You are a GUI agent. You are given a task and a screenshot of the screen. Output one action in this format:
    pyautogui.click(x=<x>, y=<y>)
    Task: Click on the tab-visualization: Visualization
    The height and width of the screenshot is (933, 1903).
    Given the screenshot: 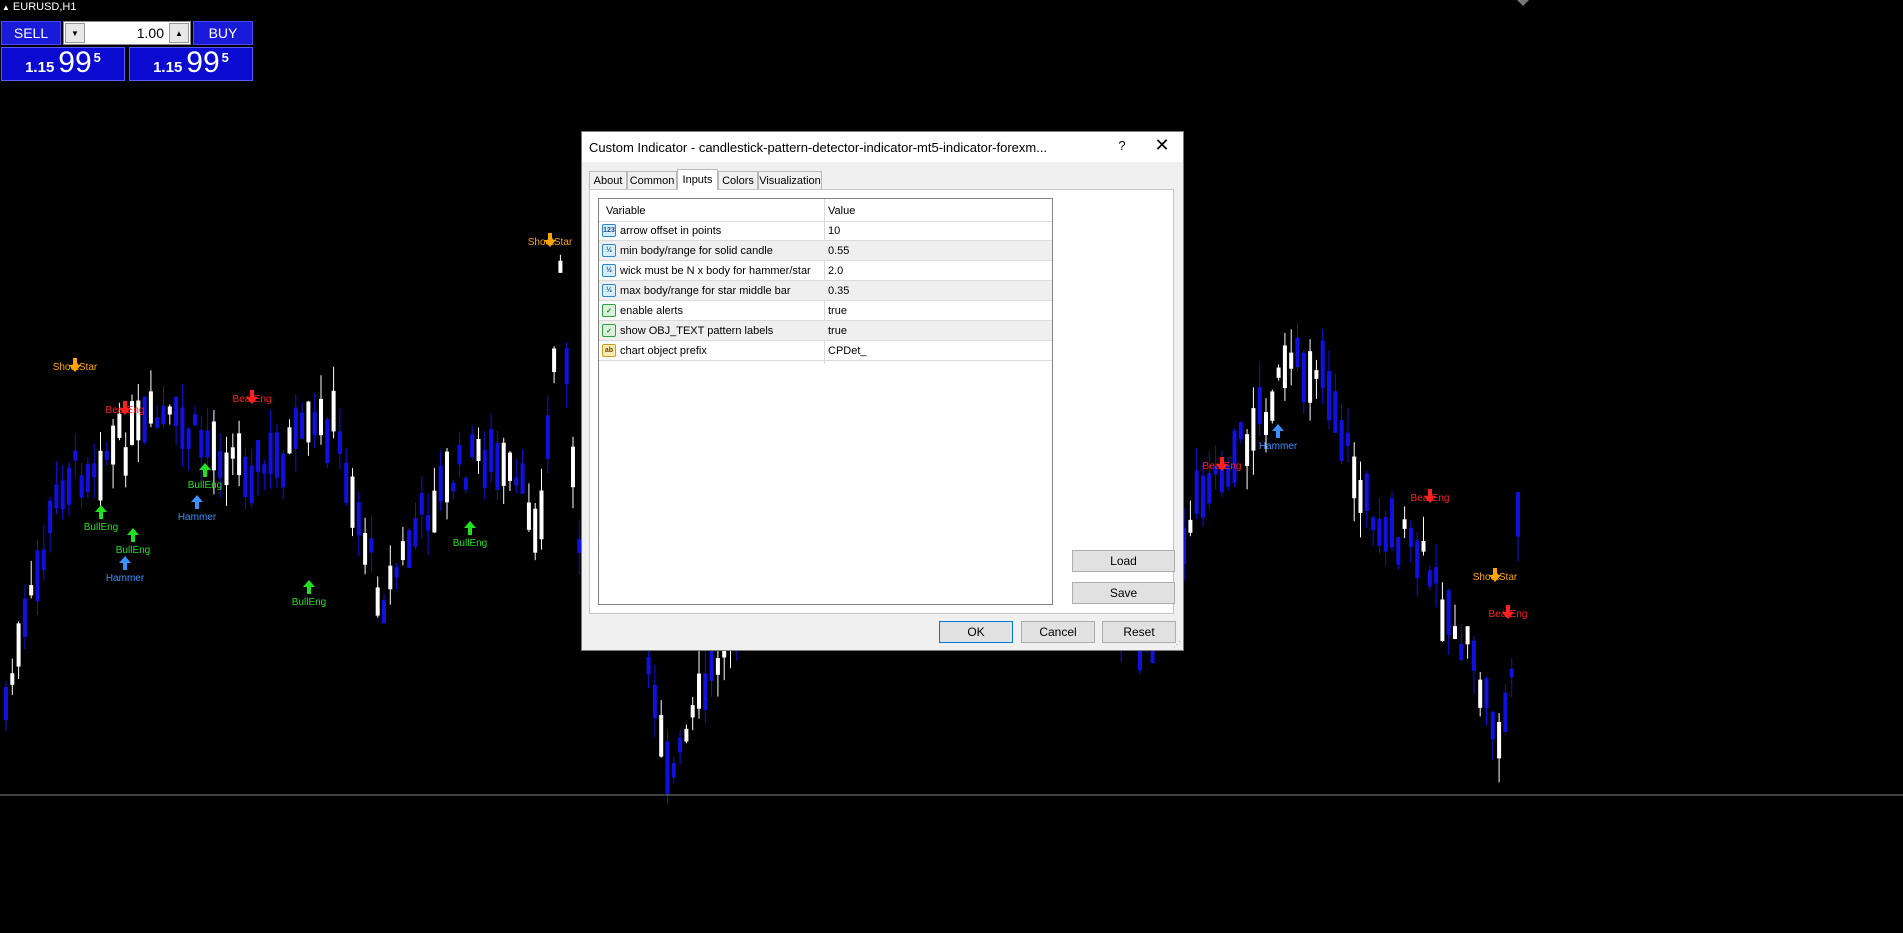 What is the action you would take?
    pyautogui.click(x=790, y=180)
    